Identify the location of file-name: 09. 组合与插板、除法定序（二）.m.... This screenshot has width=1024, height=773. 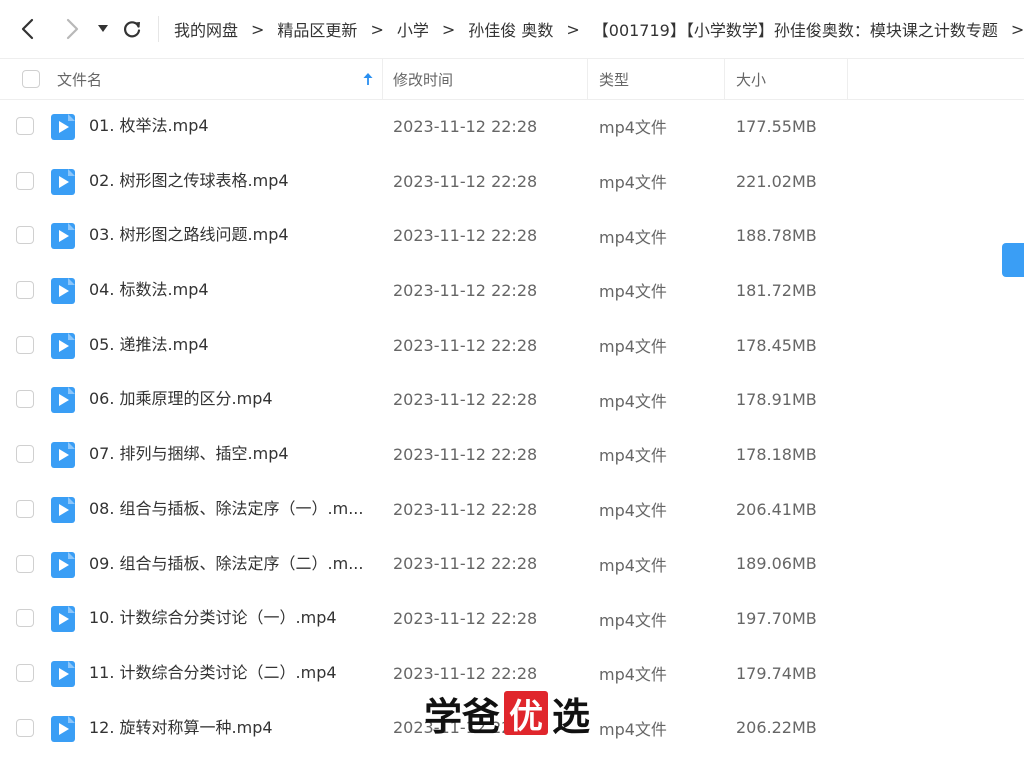
(228, 564).